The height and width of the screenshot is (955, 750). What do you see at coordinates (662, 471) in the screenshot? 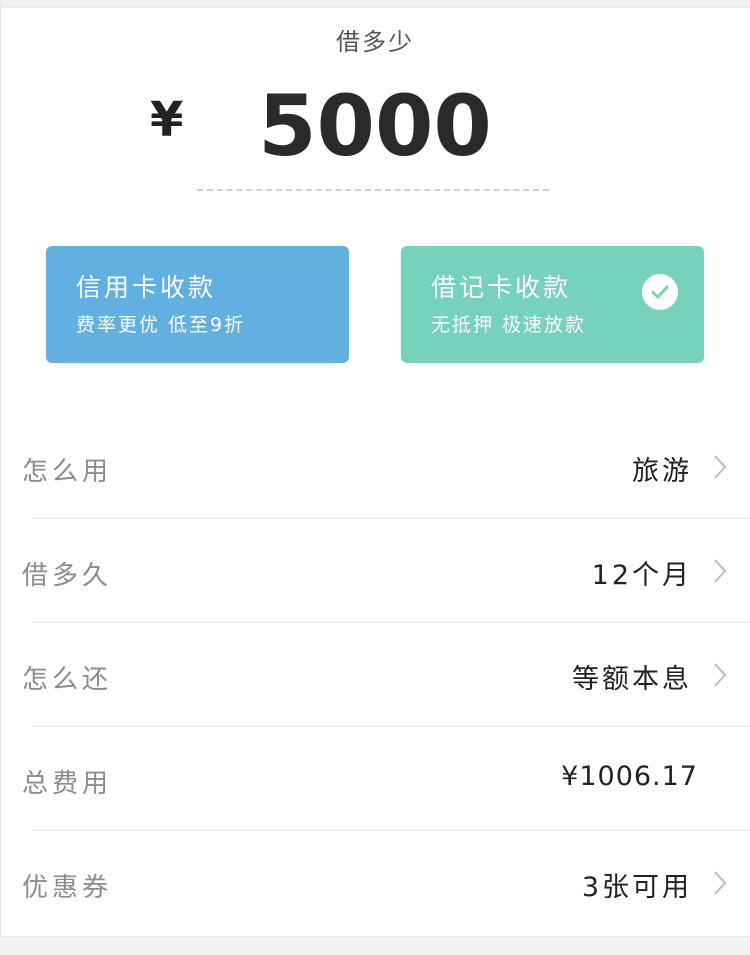
I see `row-value: 旅游` at bounding box center [662, 471].